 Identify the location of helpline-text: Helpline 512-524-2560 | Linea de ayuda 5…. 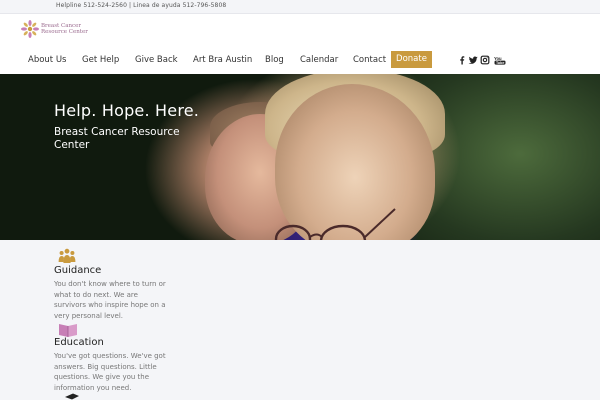
(141, 5).